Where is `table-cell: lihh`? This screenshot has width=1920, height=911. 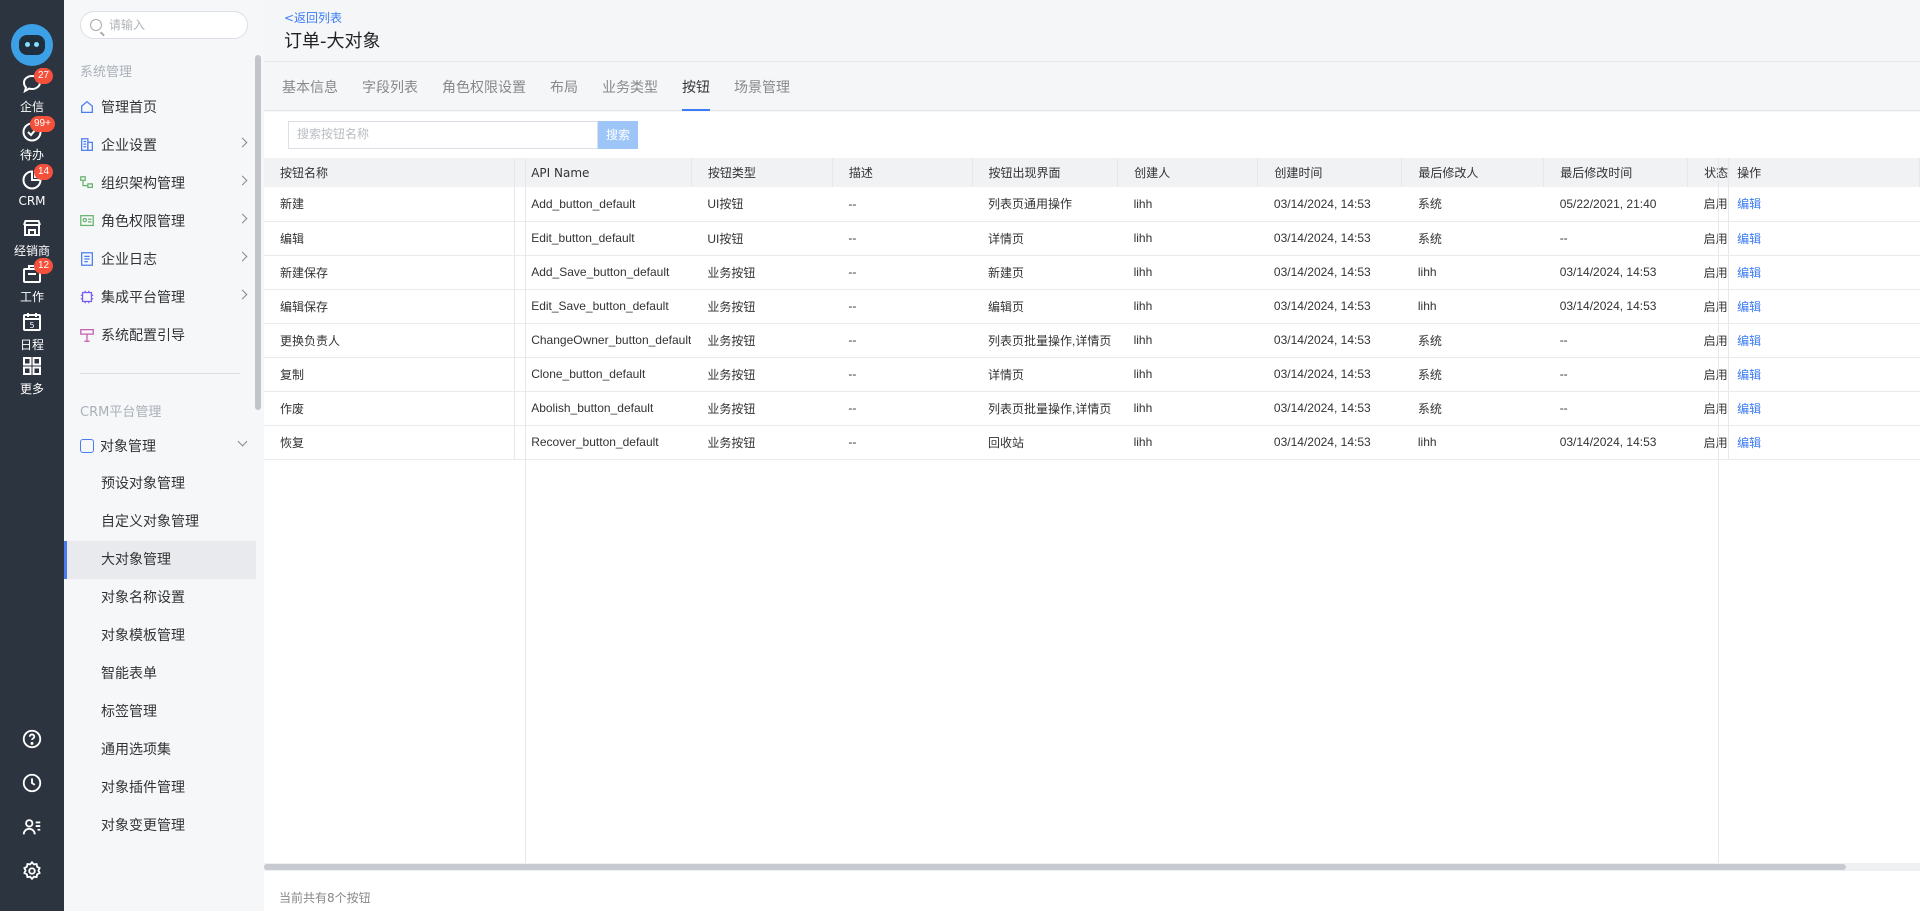
table-cell: lihh is located at coordinates (1187, 238).